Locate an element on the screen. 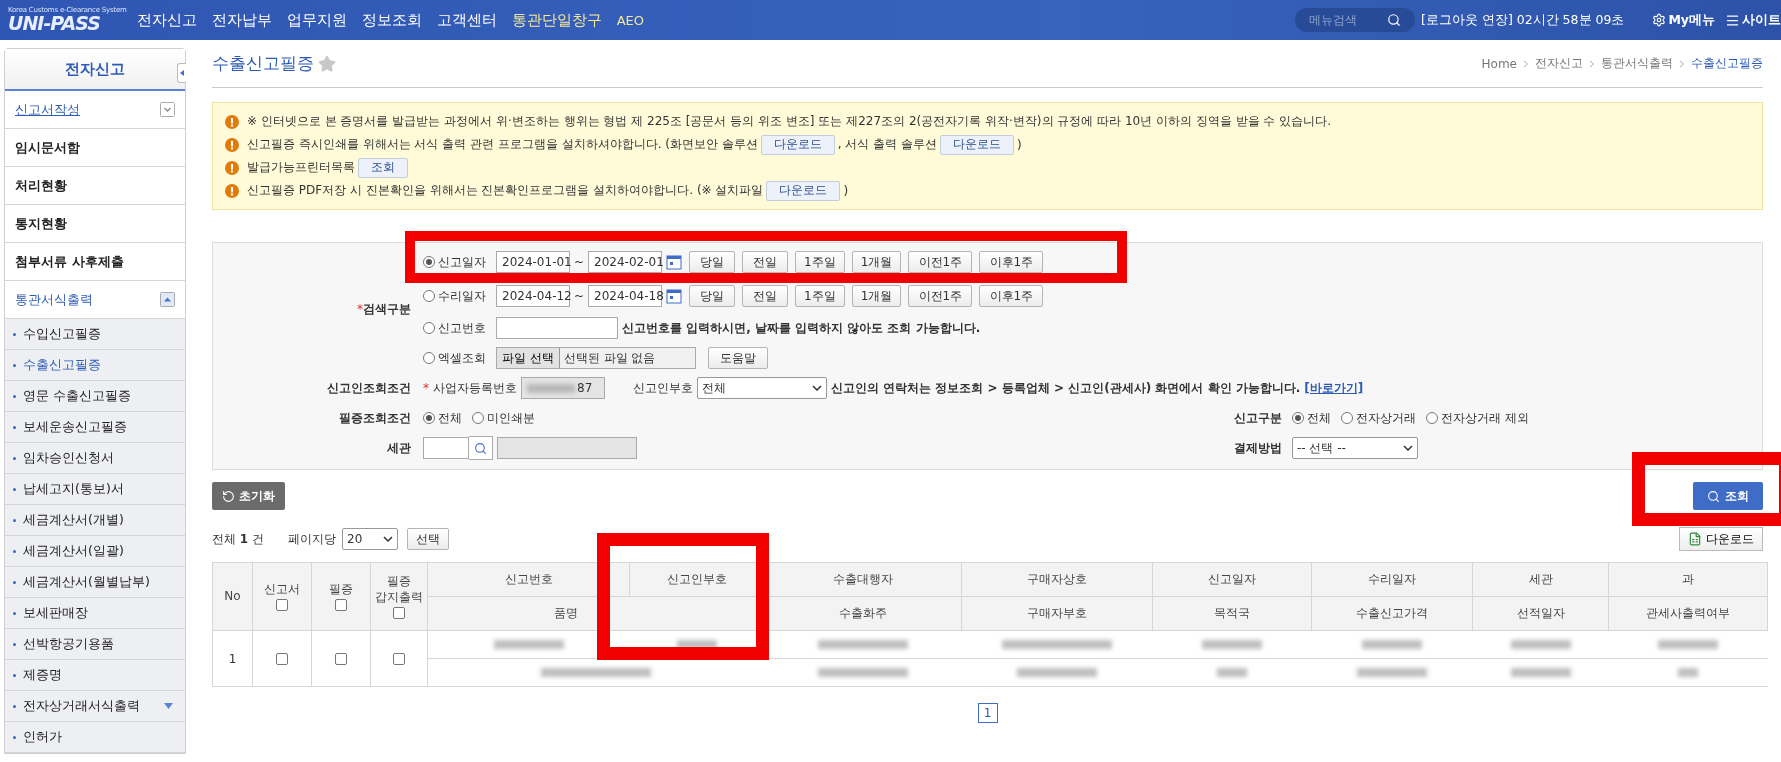  menu-search-bar: 메뉴검색 is located at coordinates (1355, 20).